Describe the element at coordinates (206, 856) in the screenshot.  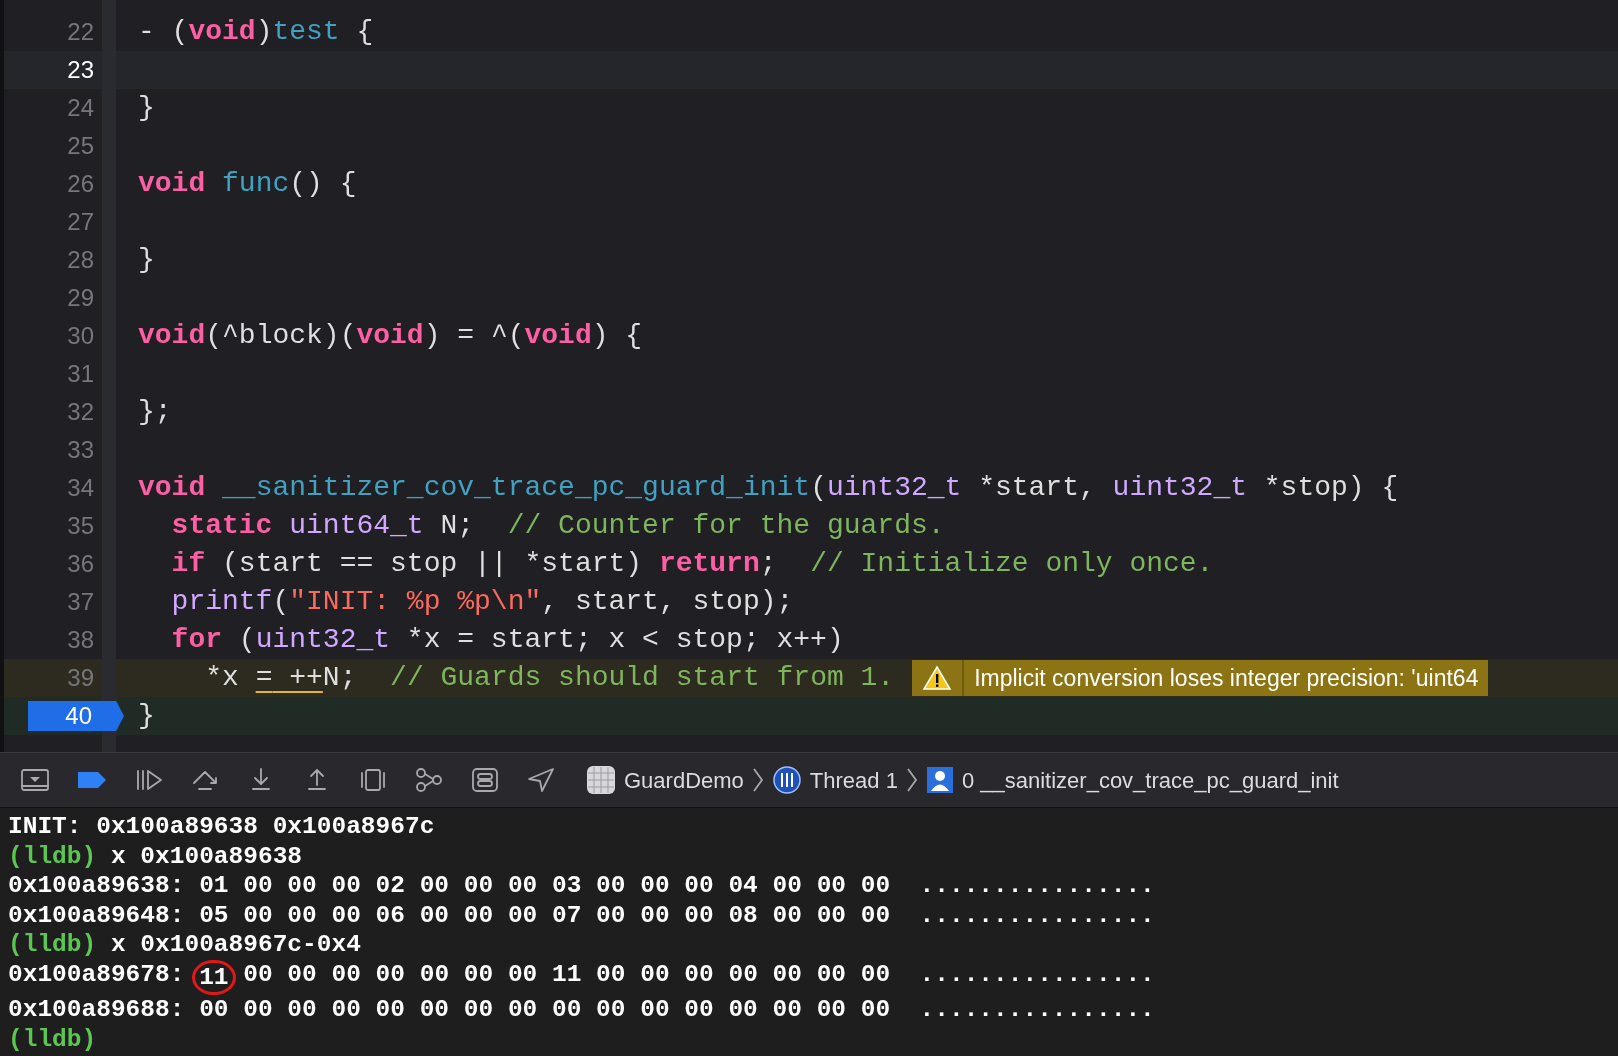
I see `console-text: x 0x100a89638` at that location.